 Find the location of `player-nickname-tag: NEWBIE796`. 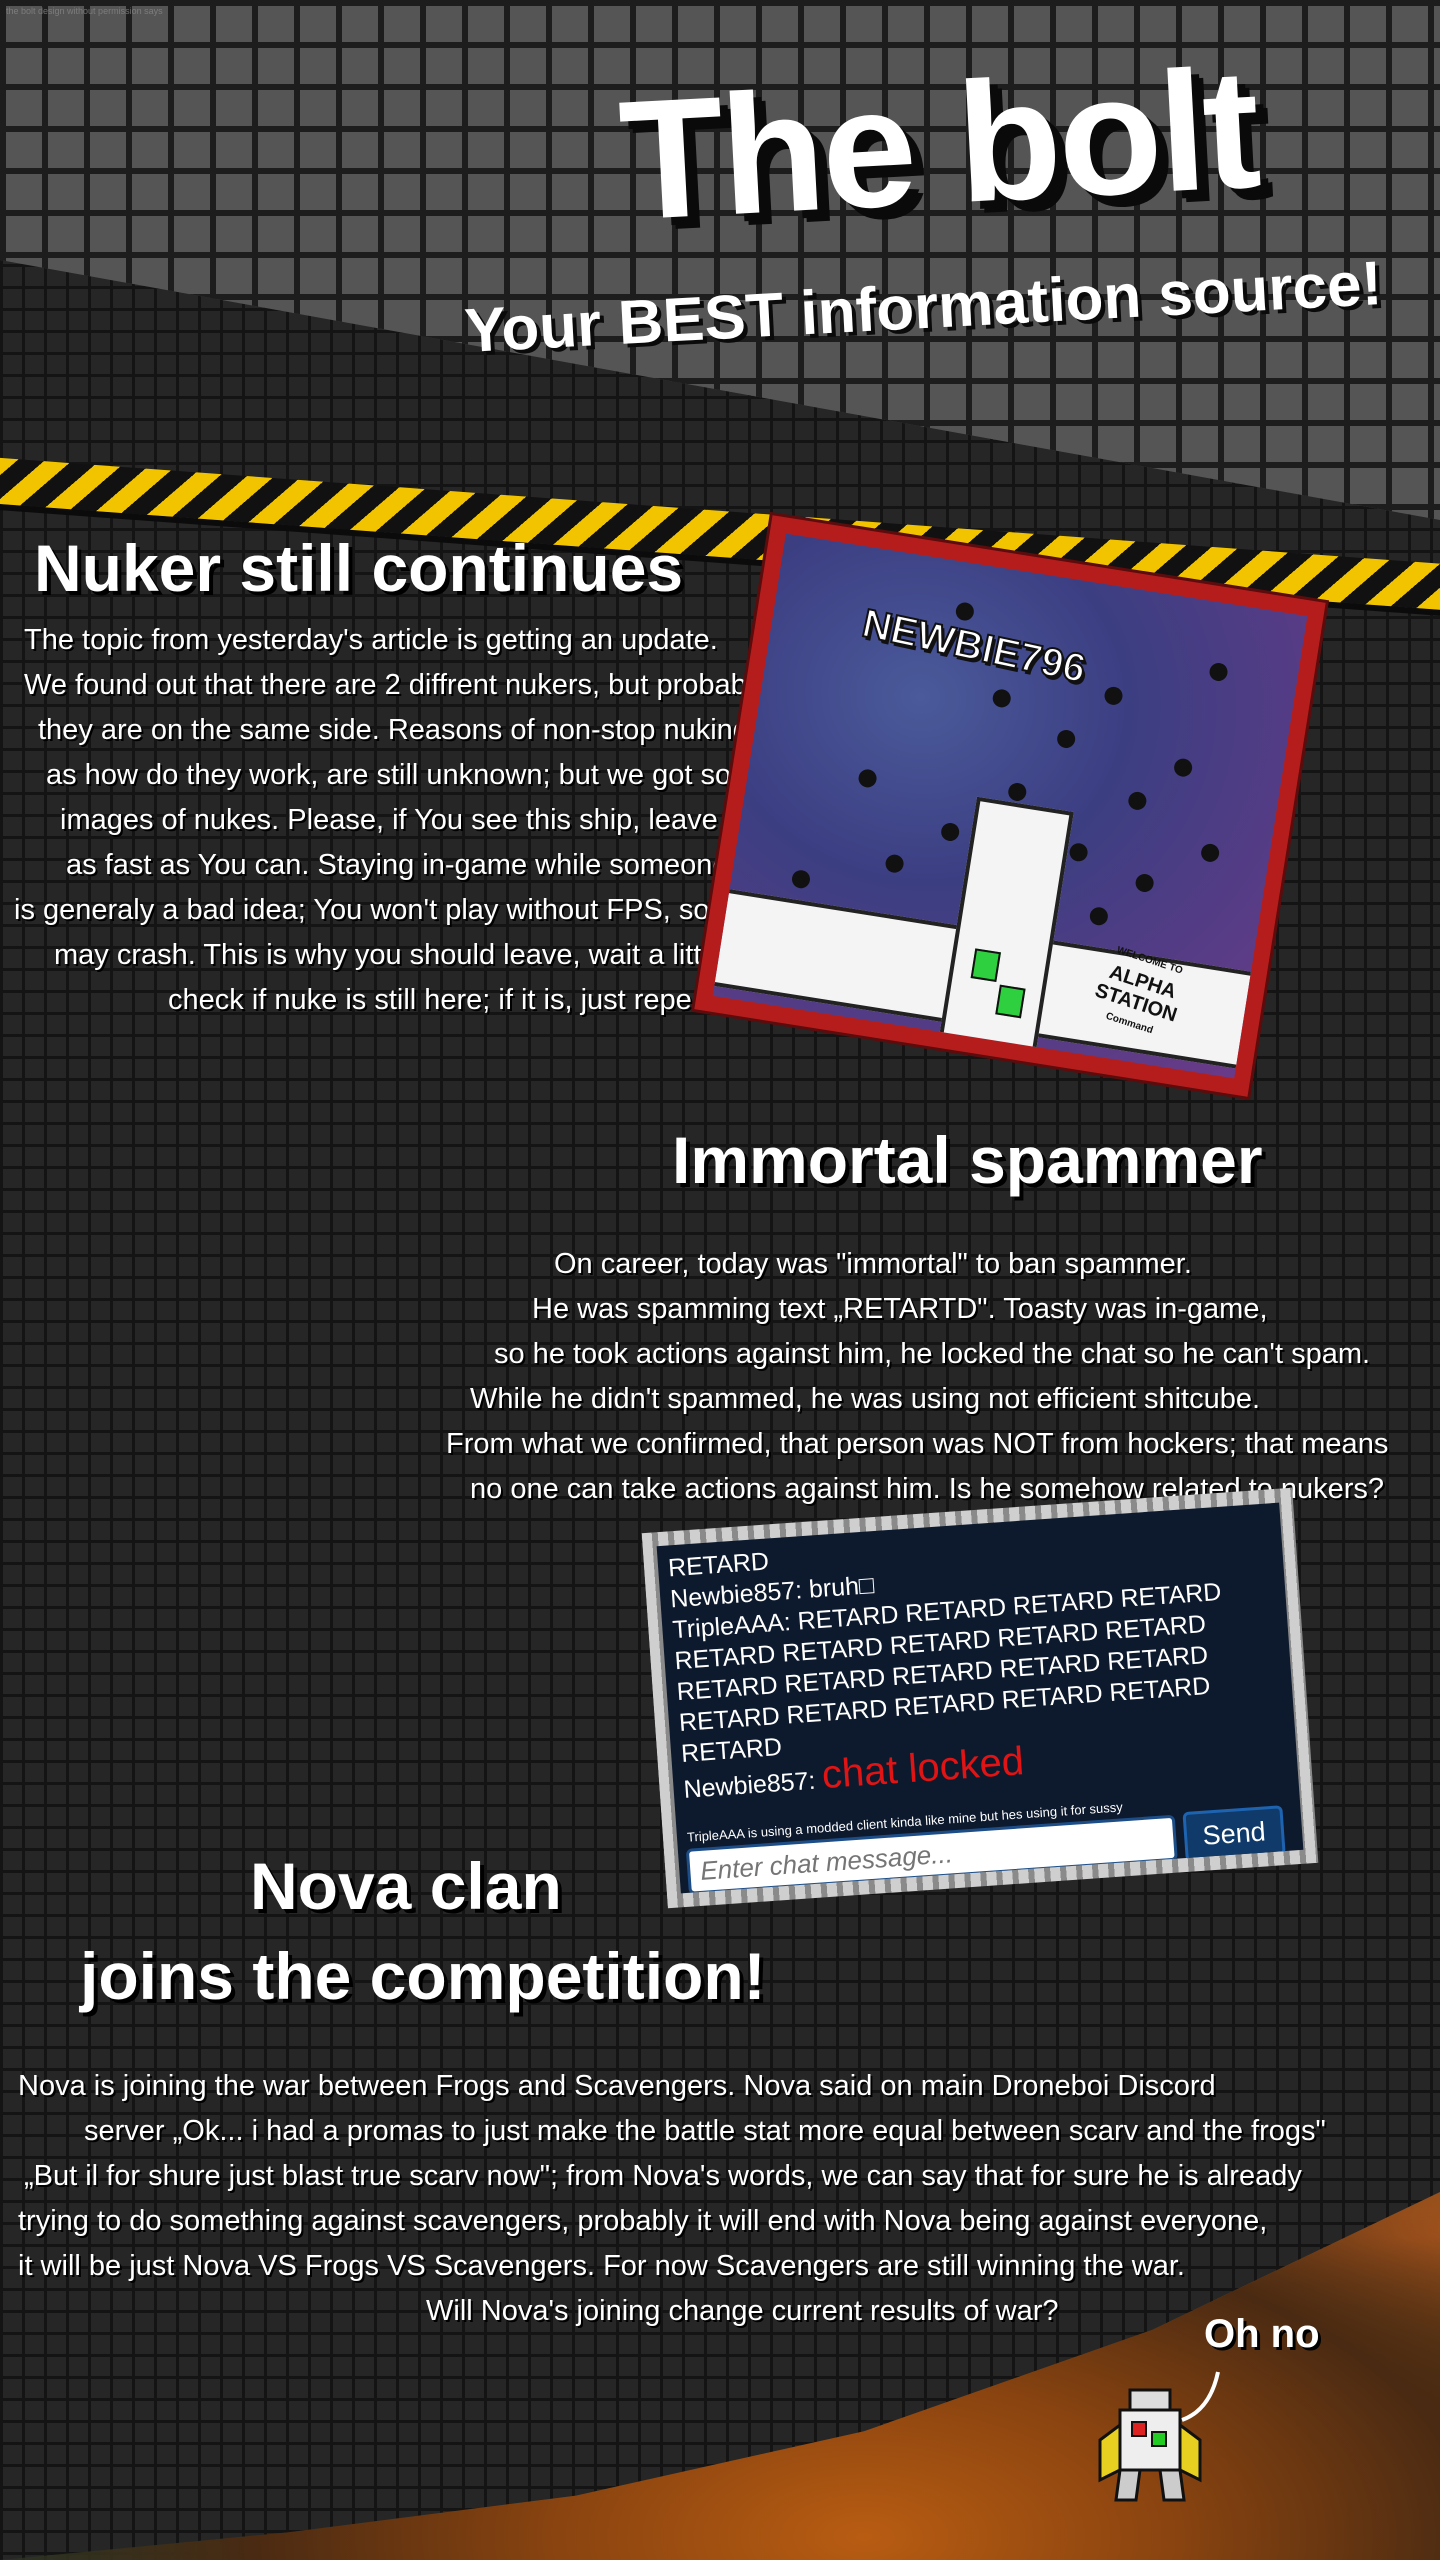

player-nickname-tag: NEWBIE796 is located at coordinates (973, 646).